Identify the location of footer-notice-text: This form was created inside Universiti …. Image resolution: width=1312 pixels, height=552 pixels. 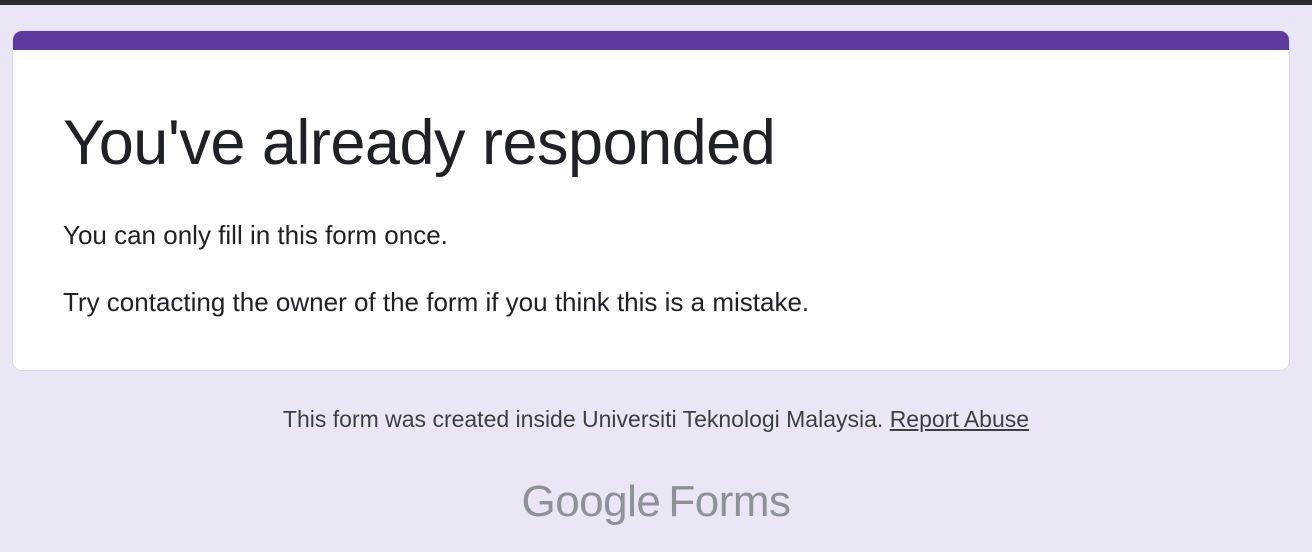
(586, 419).